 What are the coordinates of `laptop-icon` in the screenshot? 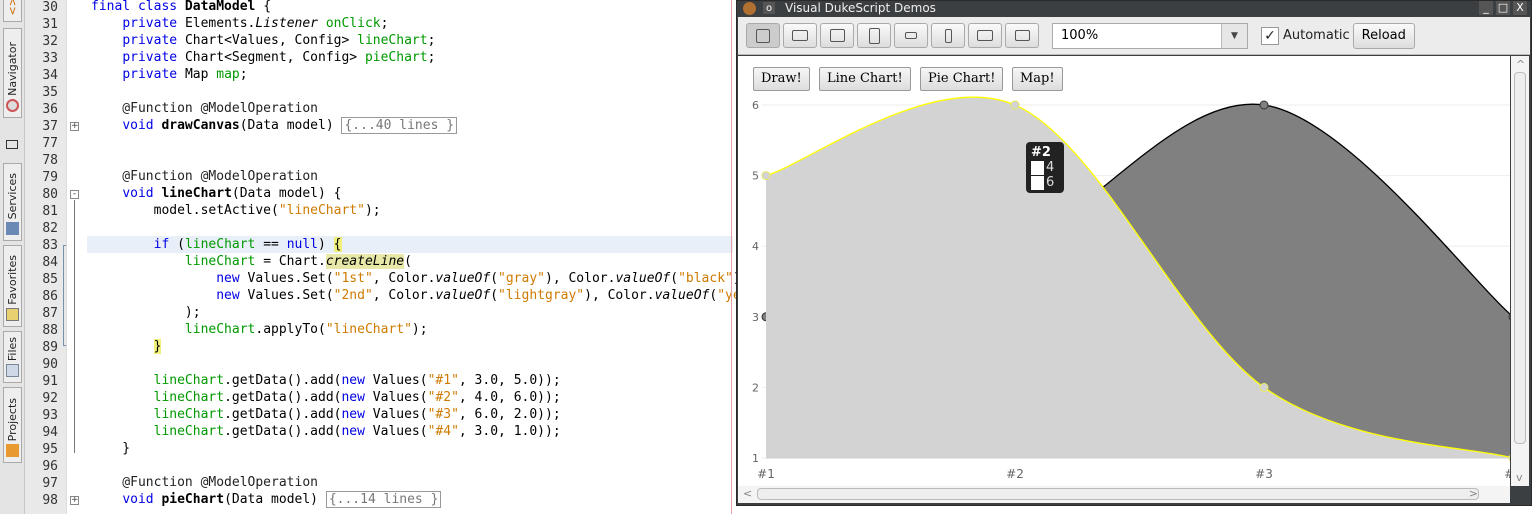 It's located at (1022, 35).